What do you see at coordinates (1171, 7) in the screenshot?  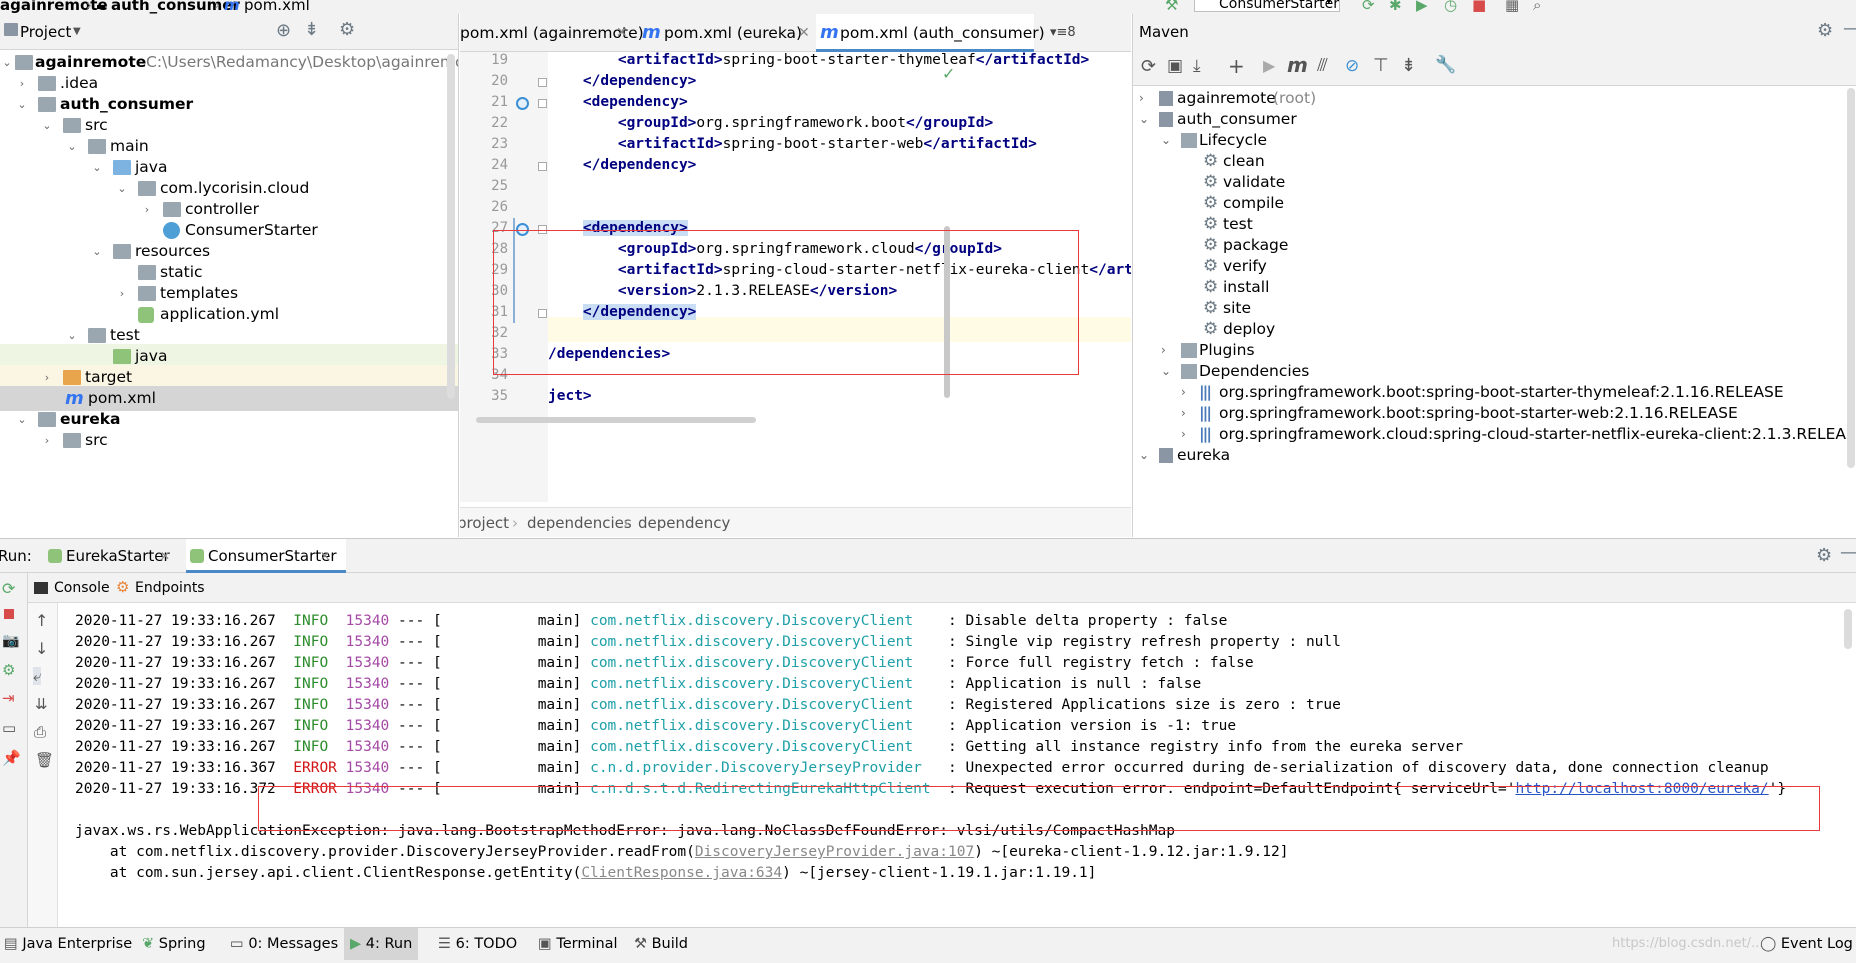 I see `hammer-icon: ⚒` at bounding box center [1171, 7].